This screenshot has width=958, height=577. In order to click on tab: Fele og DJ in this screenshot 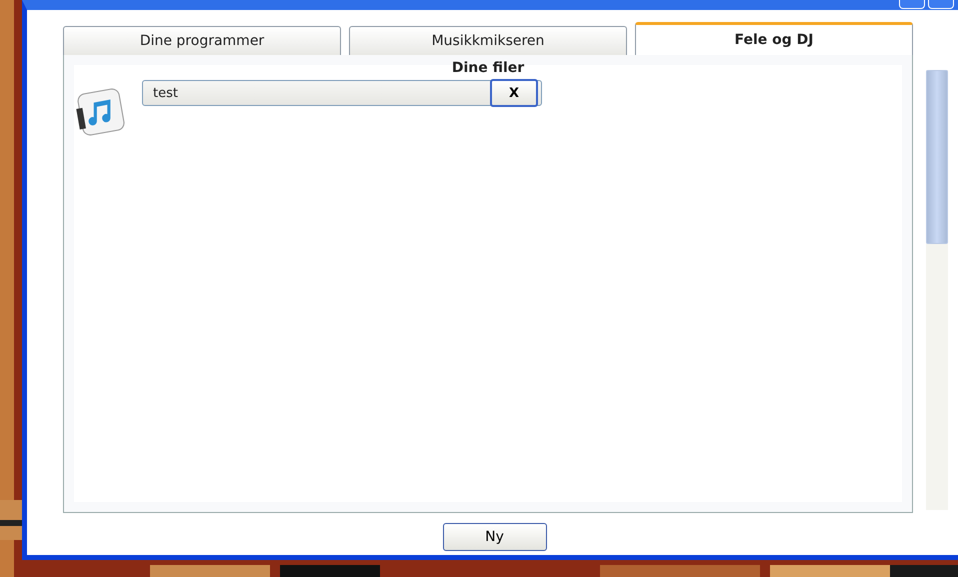, I will do `click(774, 38)`.